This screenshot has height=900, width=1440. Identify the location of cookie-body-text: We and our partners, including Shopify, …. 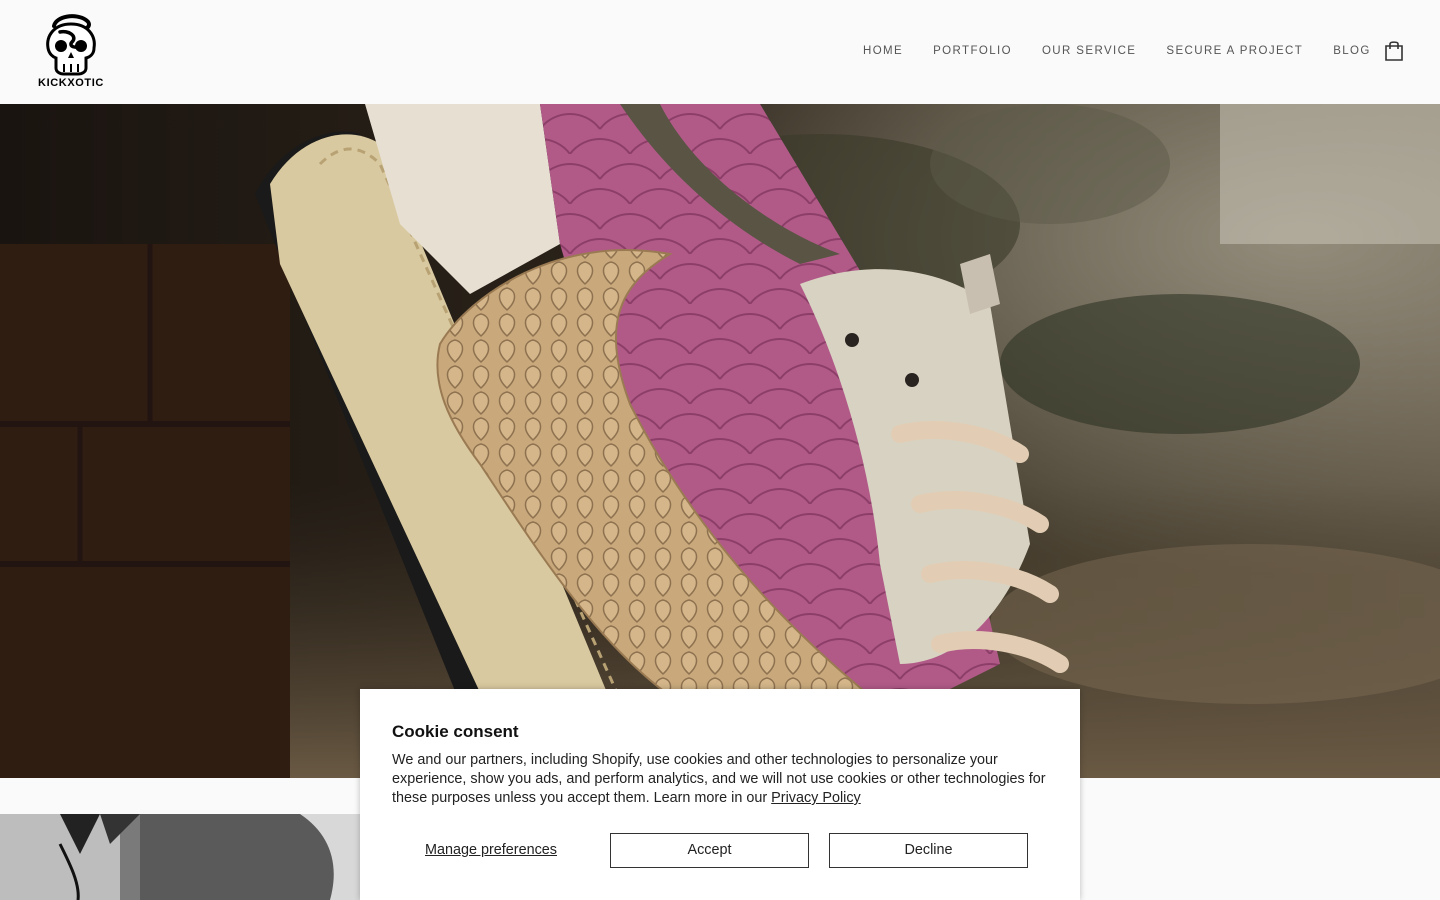
(719, 779).